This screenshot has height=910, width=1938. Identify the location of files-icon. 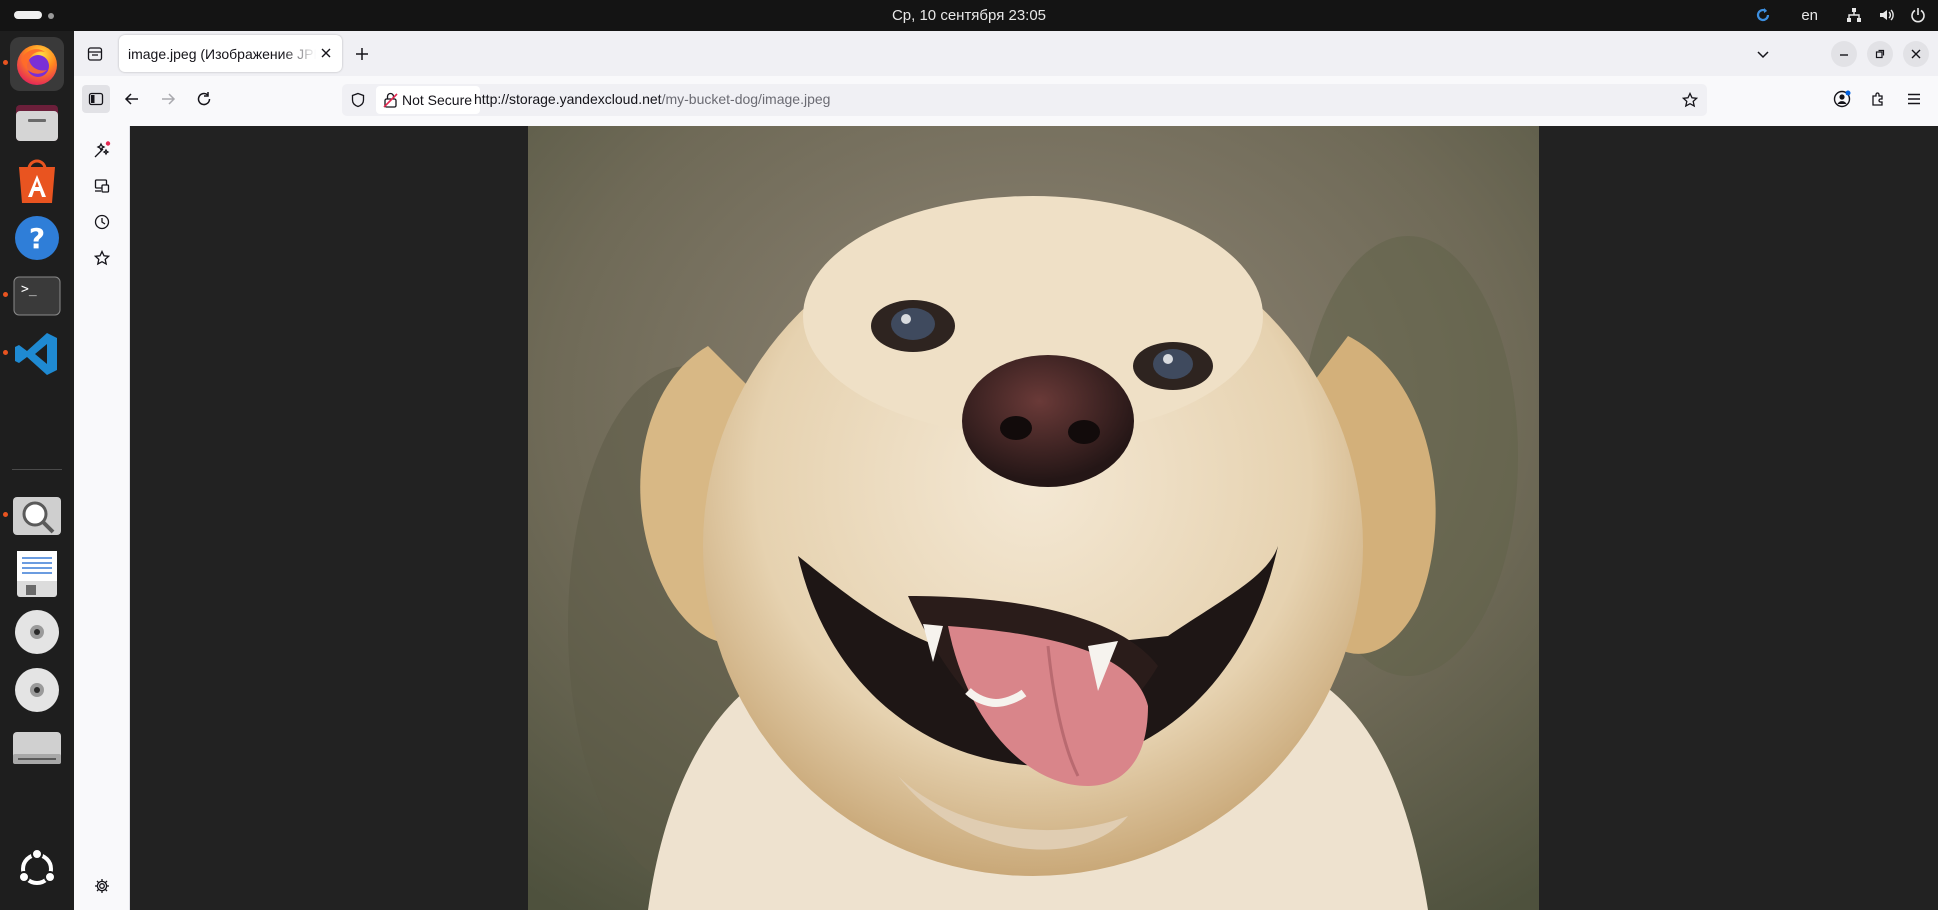
(37, 123).